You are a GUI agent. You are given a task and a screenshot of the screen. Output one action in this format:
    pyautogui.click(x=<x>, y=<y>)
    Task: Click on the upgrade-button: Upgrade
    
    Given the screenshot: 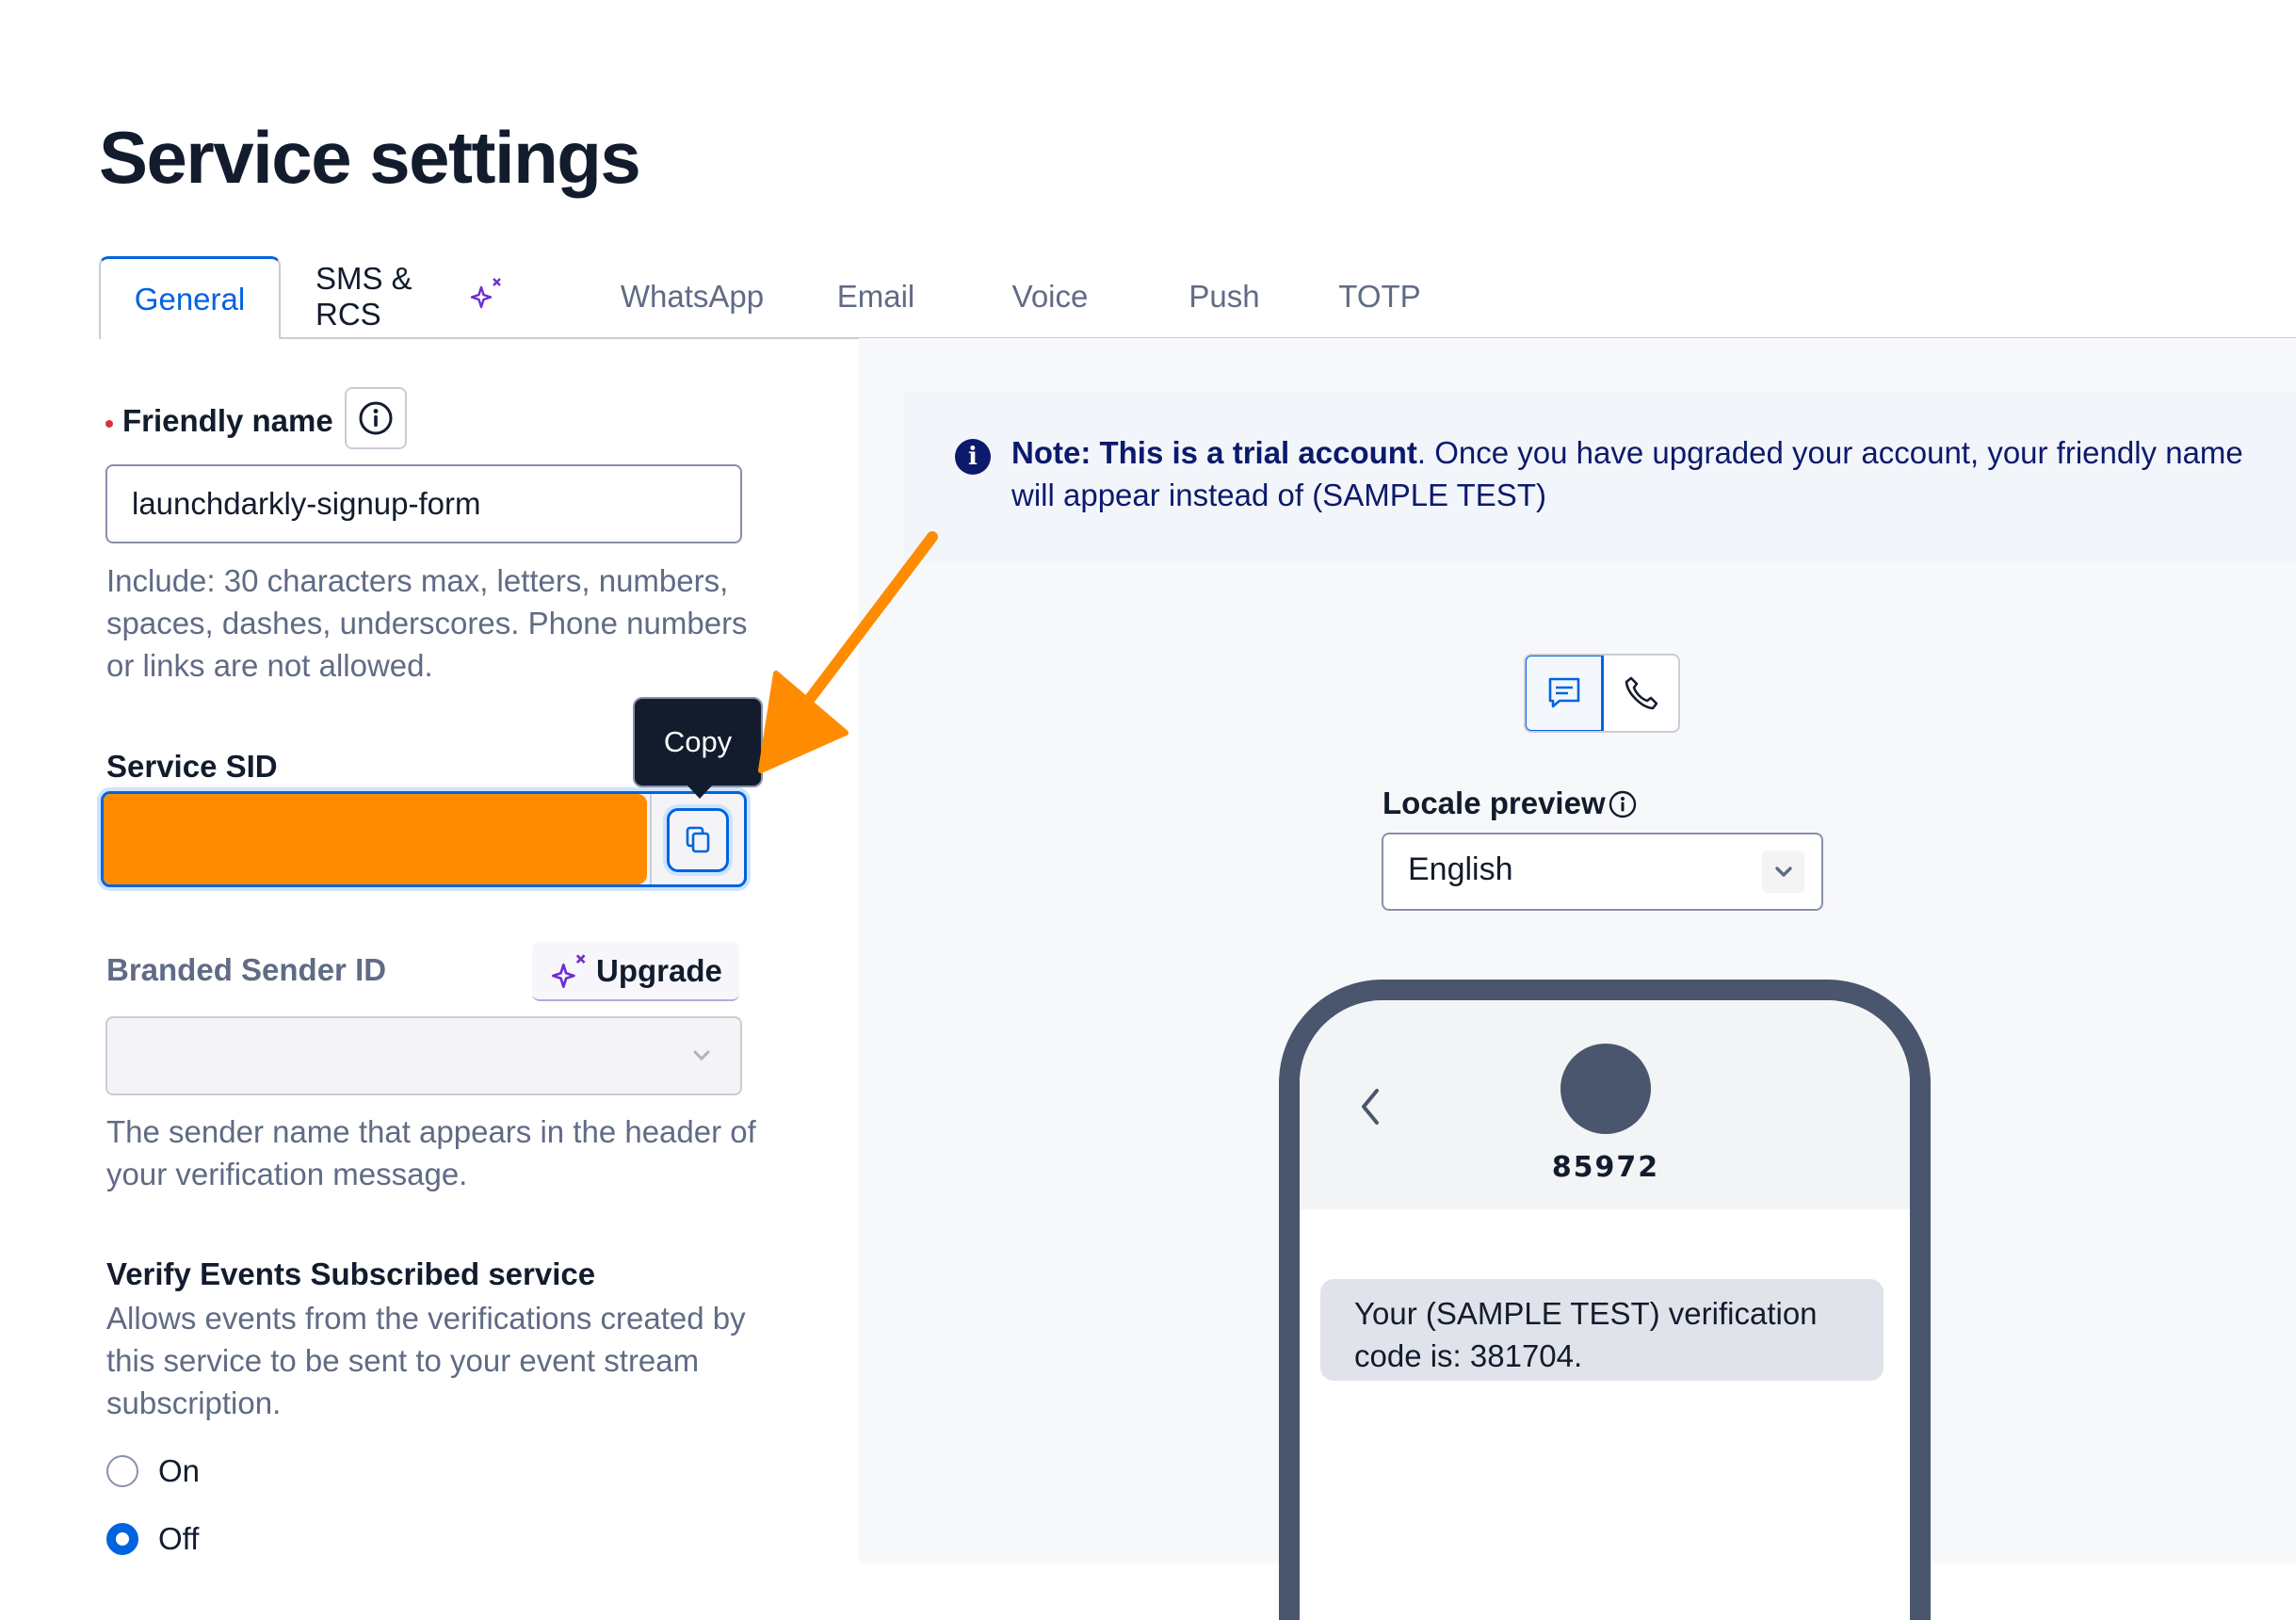 What is the action you would take?
    pyautogui.click(x=635, y=972)
    